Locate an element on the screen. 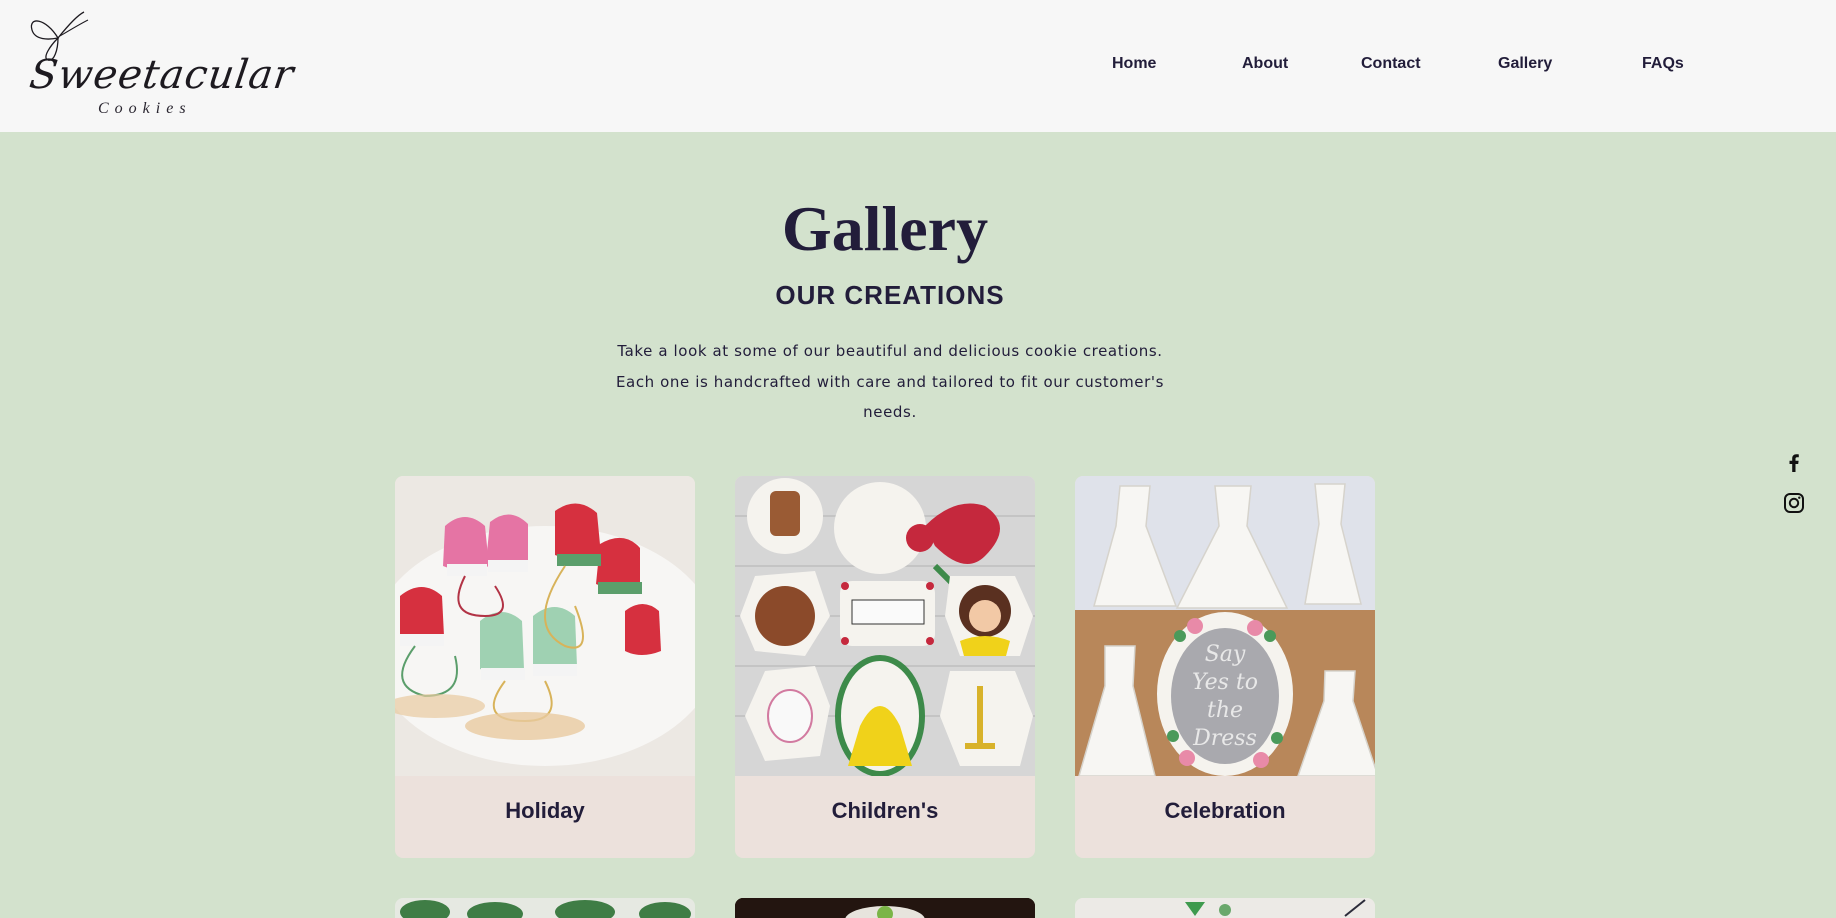 This screenshot has height=918, width=1836. card-label: Holiday is located at coordinates (545, 810).